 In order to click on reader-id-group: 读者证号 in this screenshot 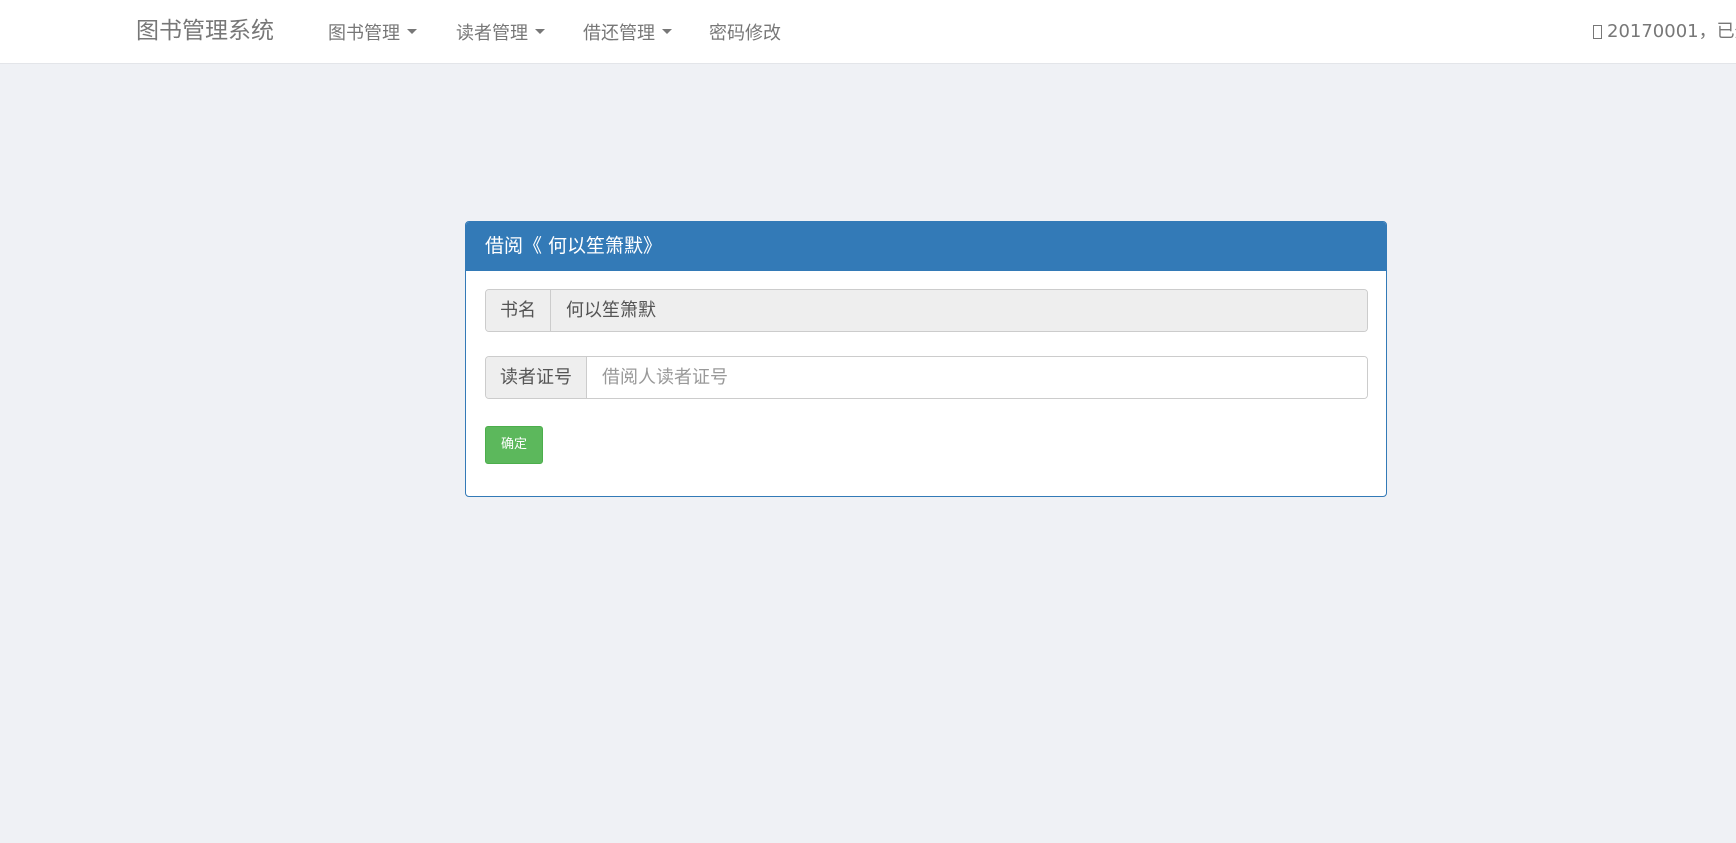, I will do `click(926, 377)`.